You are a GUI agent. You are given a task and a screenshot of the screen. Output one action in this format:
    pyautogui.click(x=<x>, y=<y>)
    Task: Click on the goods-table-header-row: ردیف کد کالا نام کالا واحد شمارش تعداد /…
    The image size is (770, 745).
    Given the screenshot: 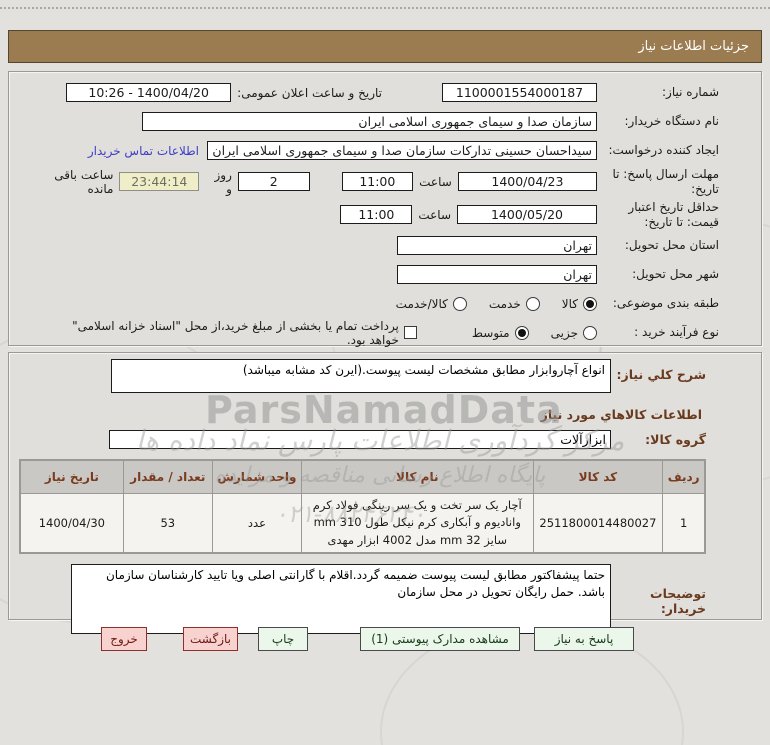 What is the action you would take?
    pyautogui.click(x=362, y=477)
    